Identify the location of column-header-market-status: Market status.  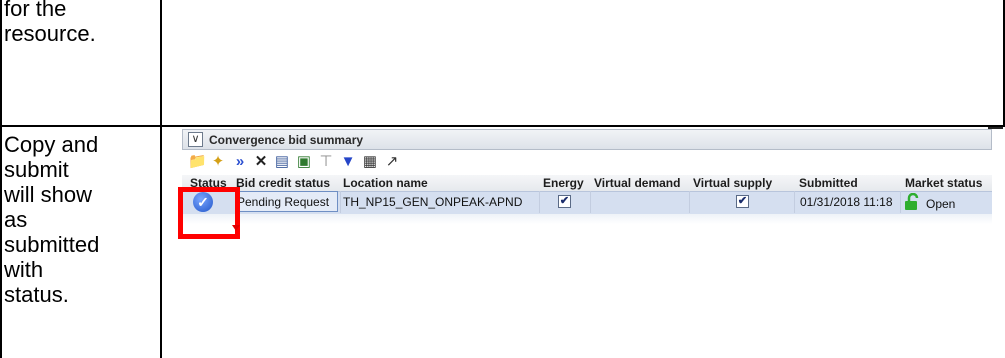
(943, 183).